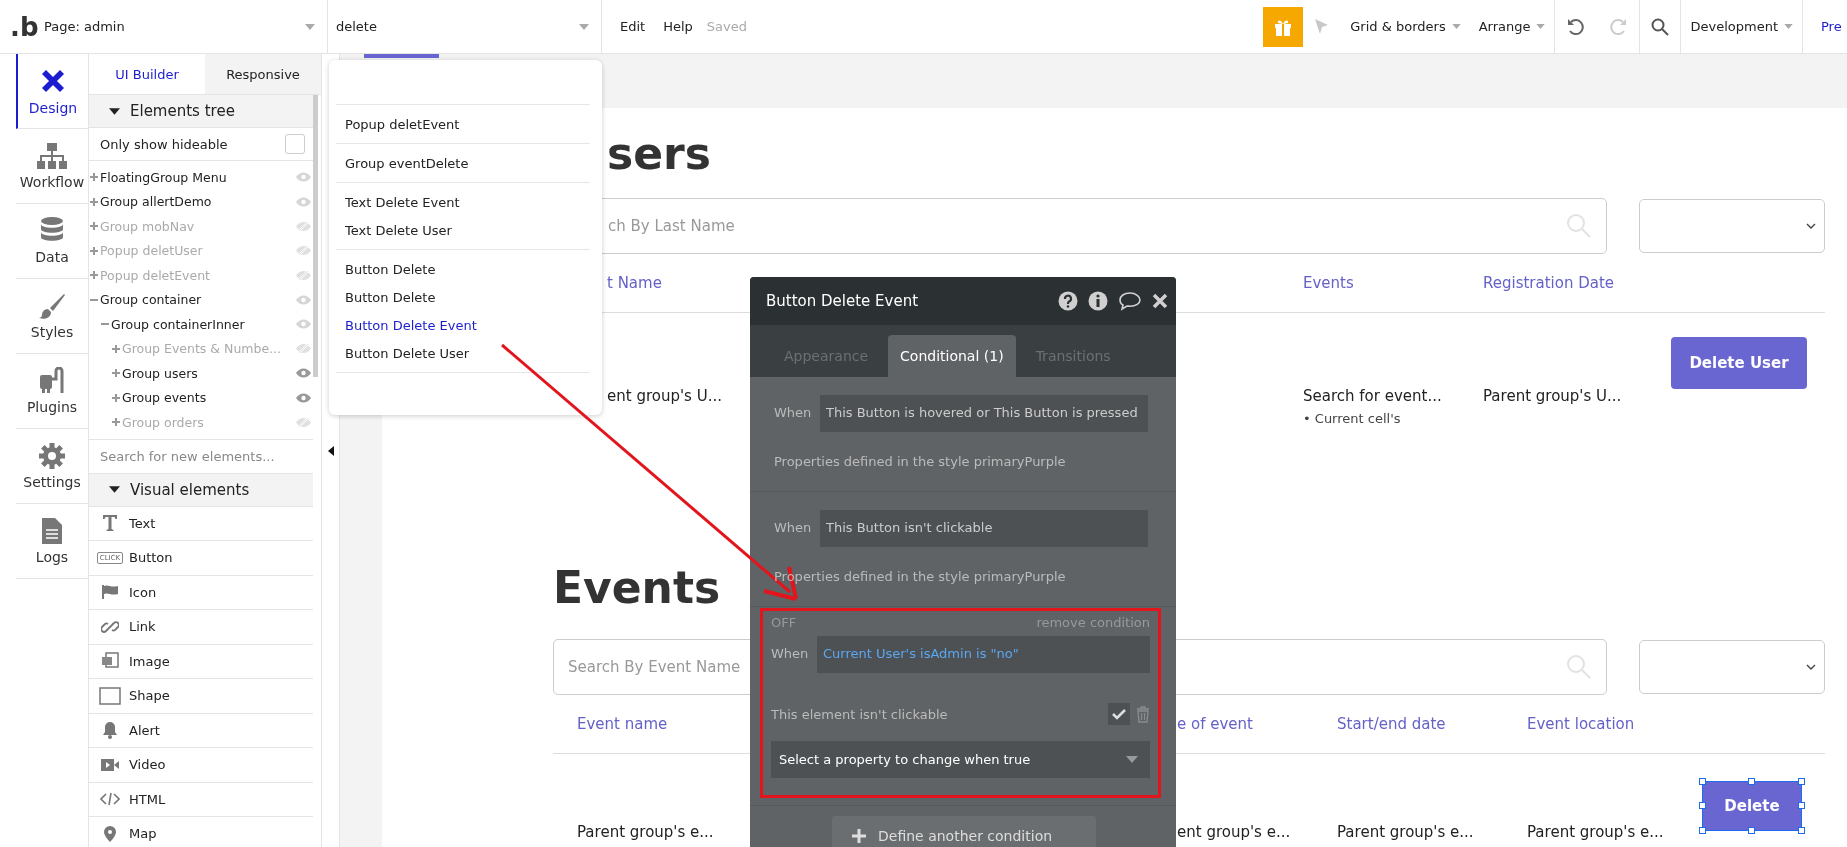  What do you see at coordinates (1098, 301) in the screenshot?
I see `info-icon` at bounding box center [1098, 301].